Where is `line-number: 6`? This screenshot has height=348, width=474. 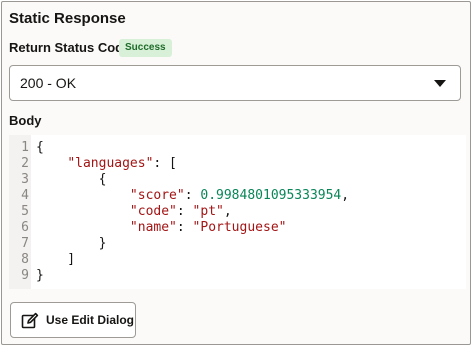
line-number: 6 is located at coordinates (25, 227).